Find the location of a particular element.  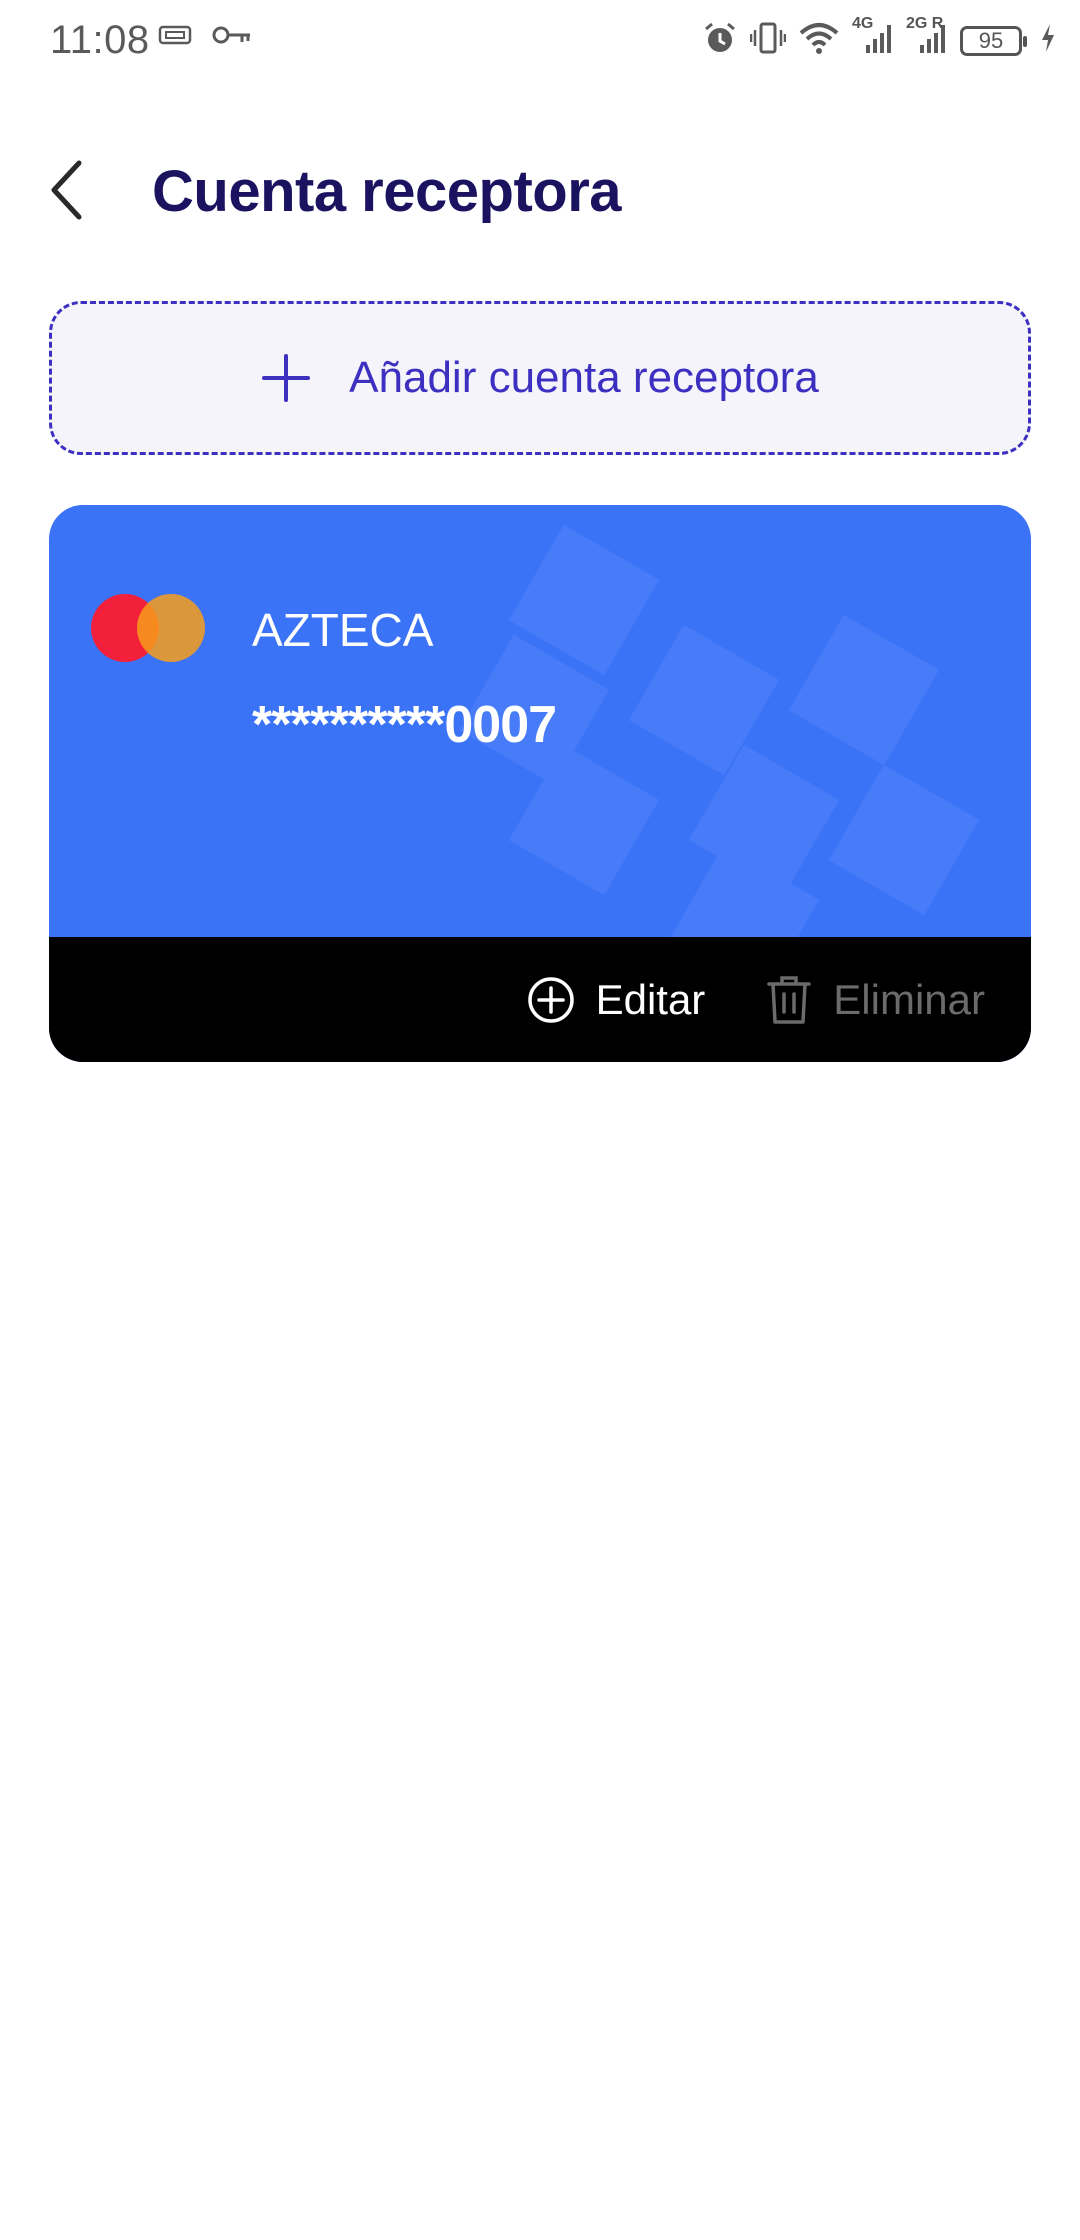

network-label-2: 2G R is located at coordinates (925, 23).